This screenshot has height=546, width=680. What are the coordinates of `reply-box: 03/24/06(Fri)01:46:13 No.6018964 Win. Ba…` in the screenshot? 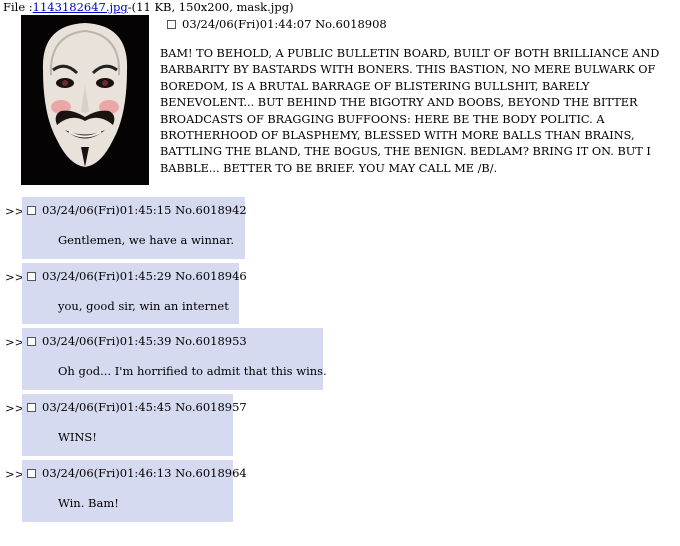 It's located at (134, 491).